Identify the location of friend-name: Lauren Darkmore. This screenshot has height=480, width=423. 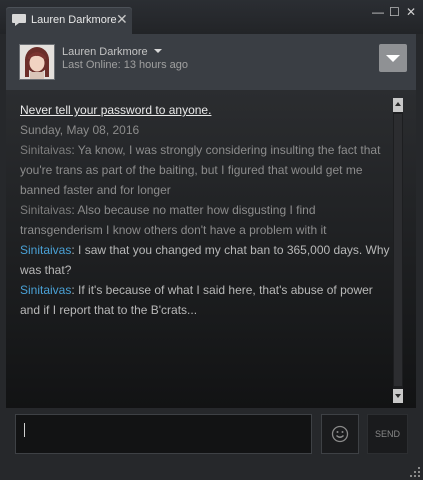
(105, 52).